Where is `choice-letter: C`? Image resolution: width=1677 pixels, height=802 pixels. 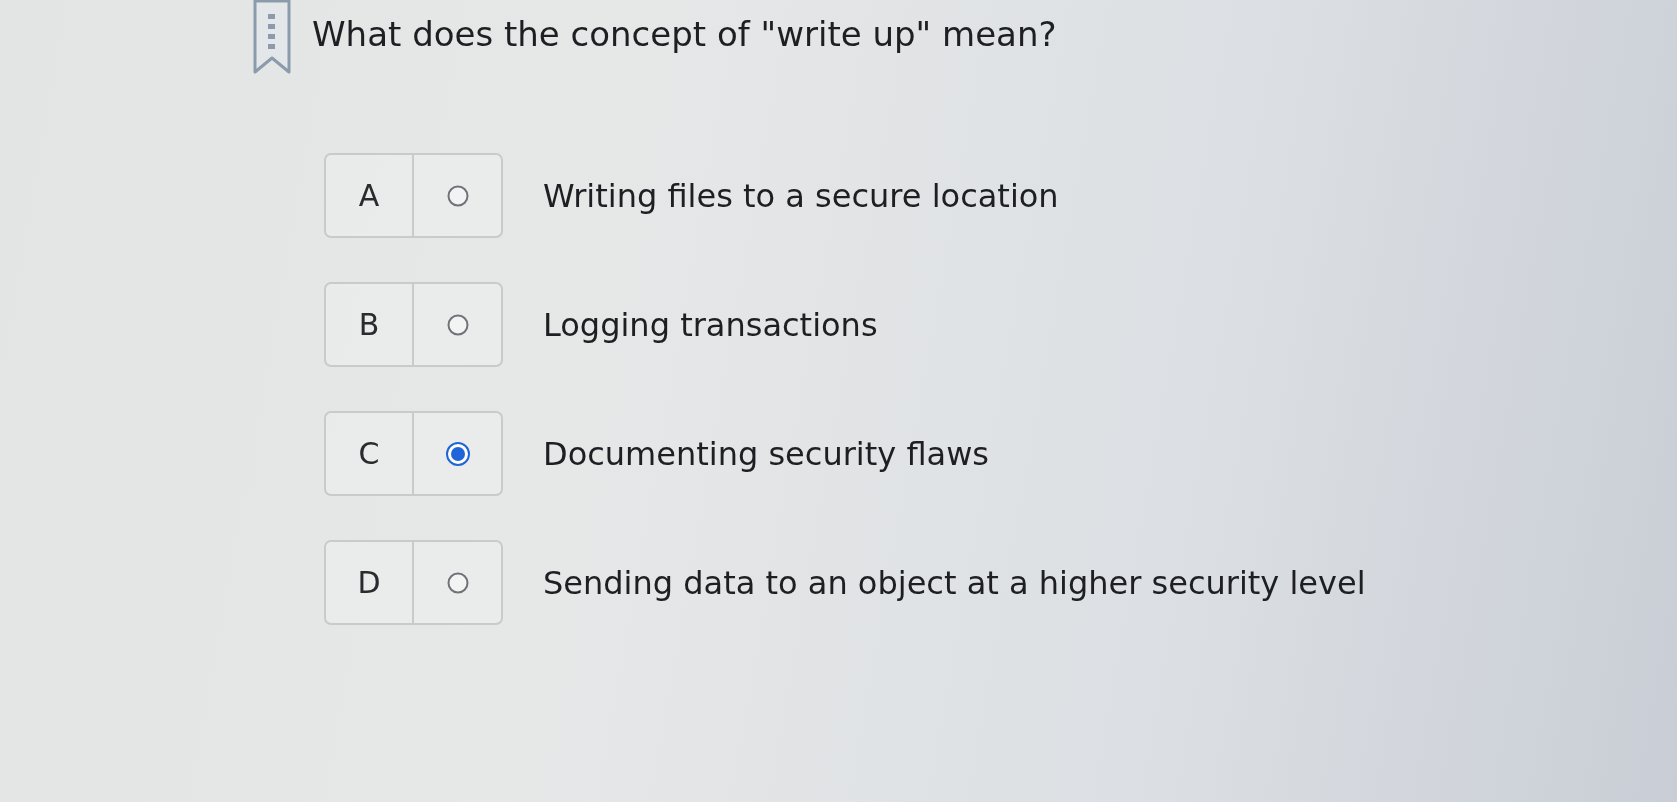
choice-letter: C is located at coordinates (369, 453).